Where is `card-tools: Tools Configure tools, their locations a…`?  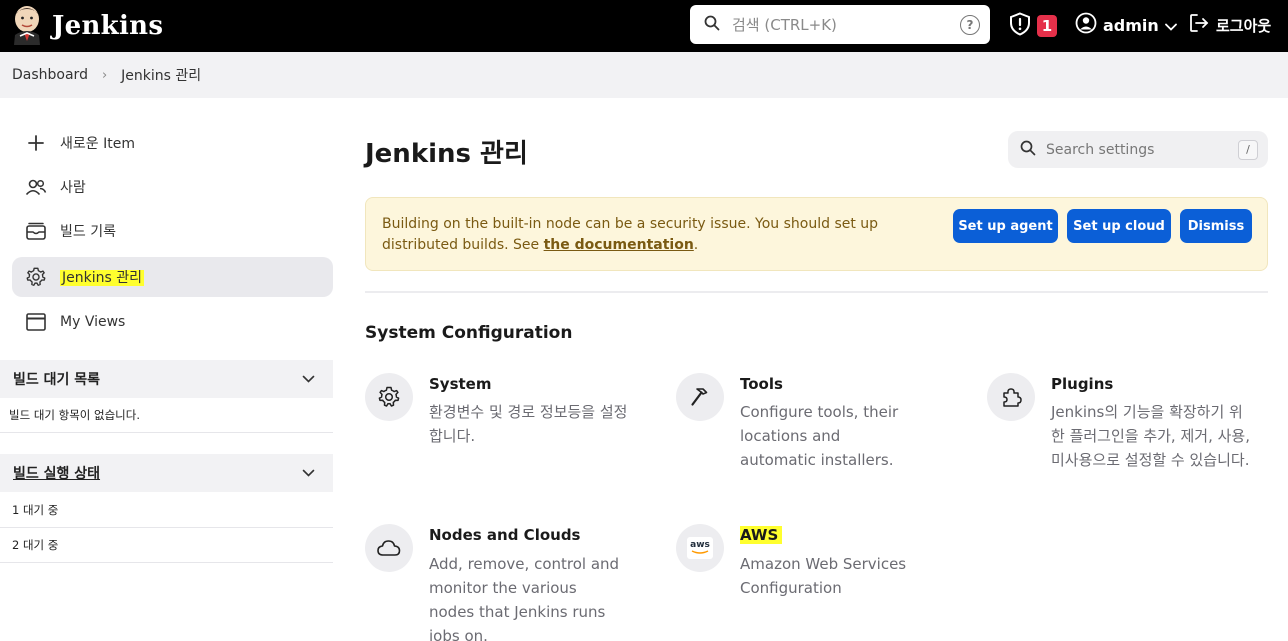 card-tools: Tools Configure tools, their locations a… is located at coordinates (821, 428).